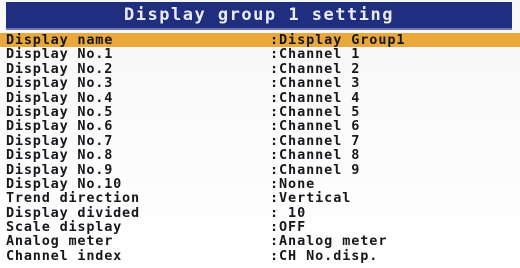 Image resolution: width=520 pixels, height=268 pixels. Describe the element at coordinates (260, 183) in the screenshot. I see `setting-row-display-no-10: Display No.10 :None` at that location.